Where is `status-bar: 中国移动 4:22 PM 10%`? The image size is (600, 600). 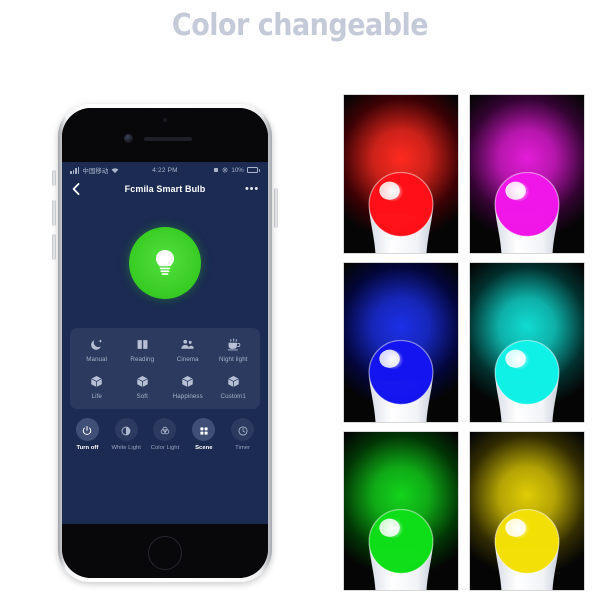 status-bar: 中国移动 4:22 PM 10% is located at coordinates (165, 170).